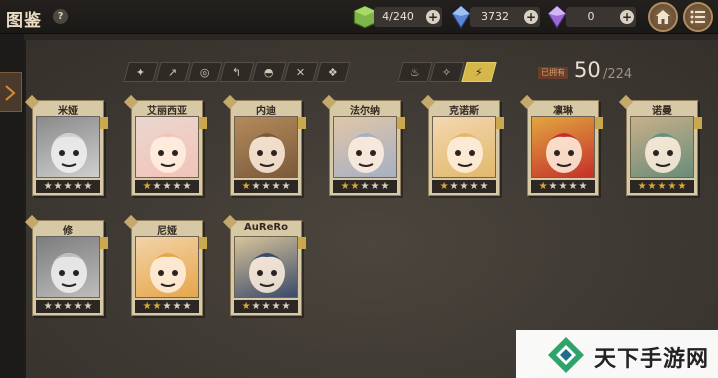 The width and height of the screenshot is (718, 378). I want to click on menu-button, so click(698, 17).